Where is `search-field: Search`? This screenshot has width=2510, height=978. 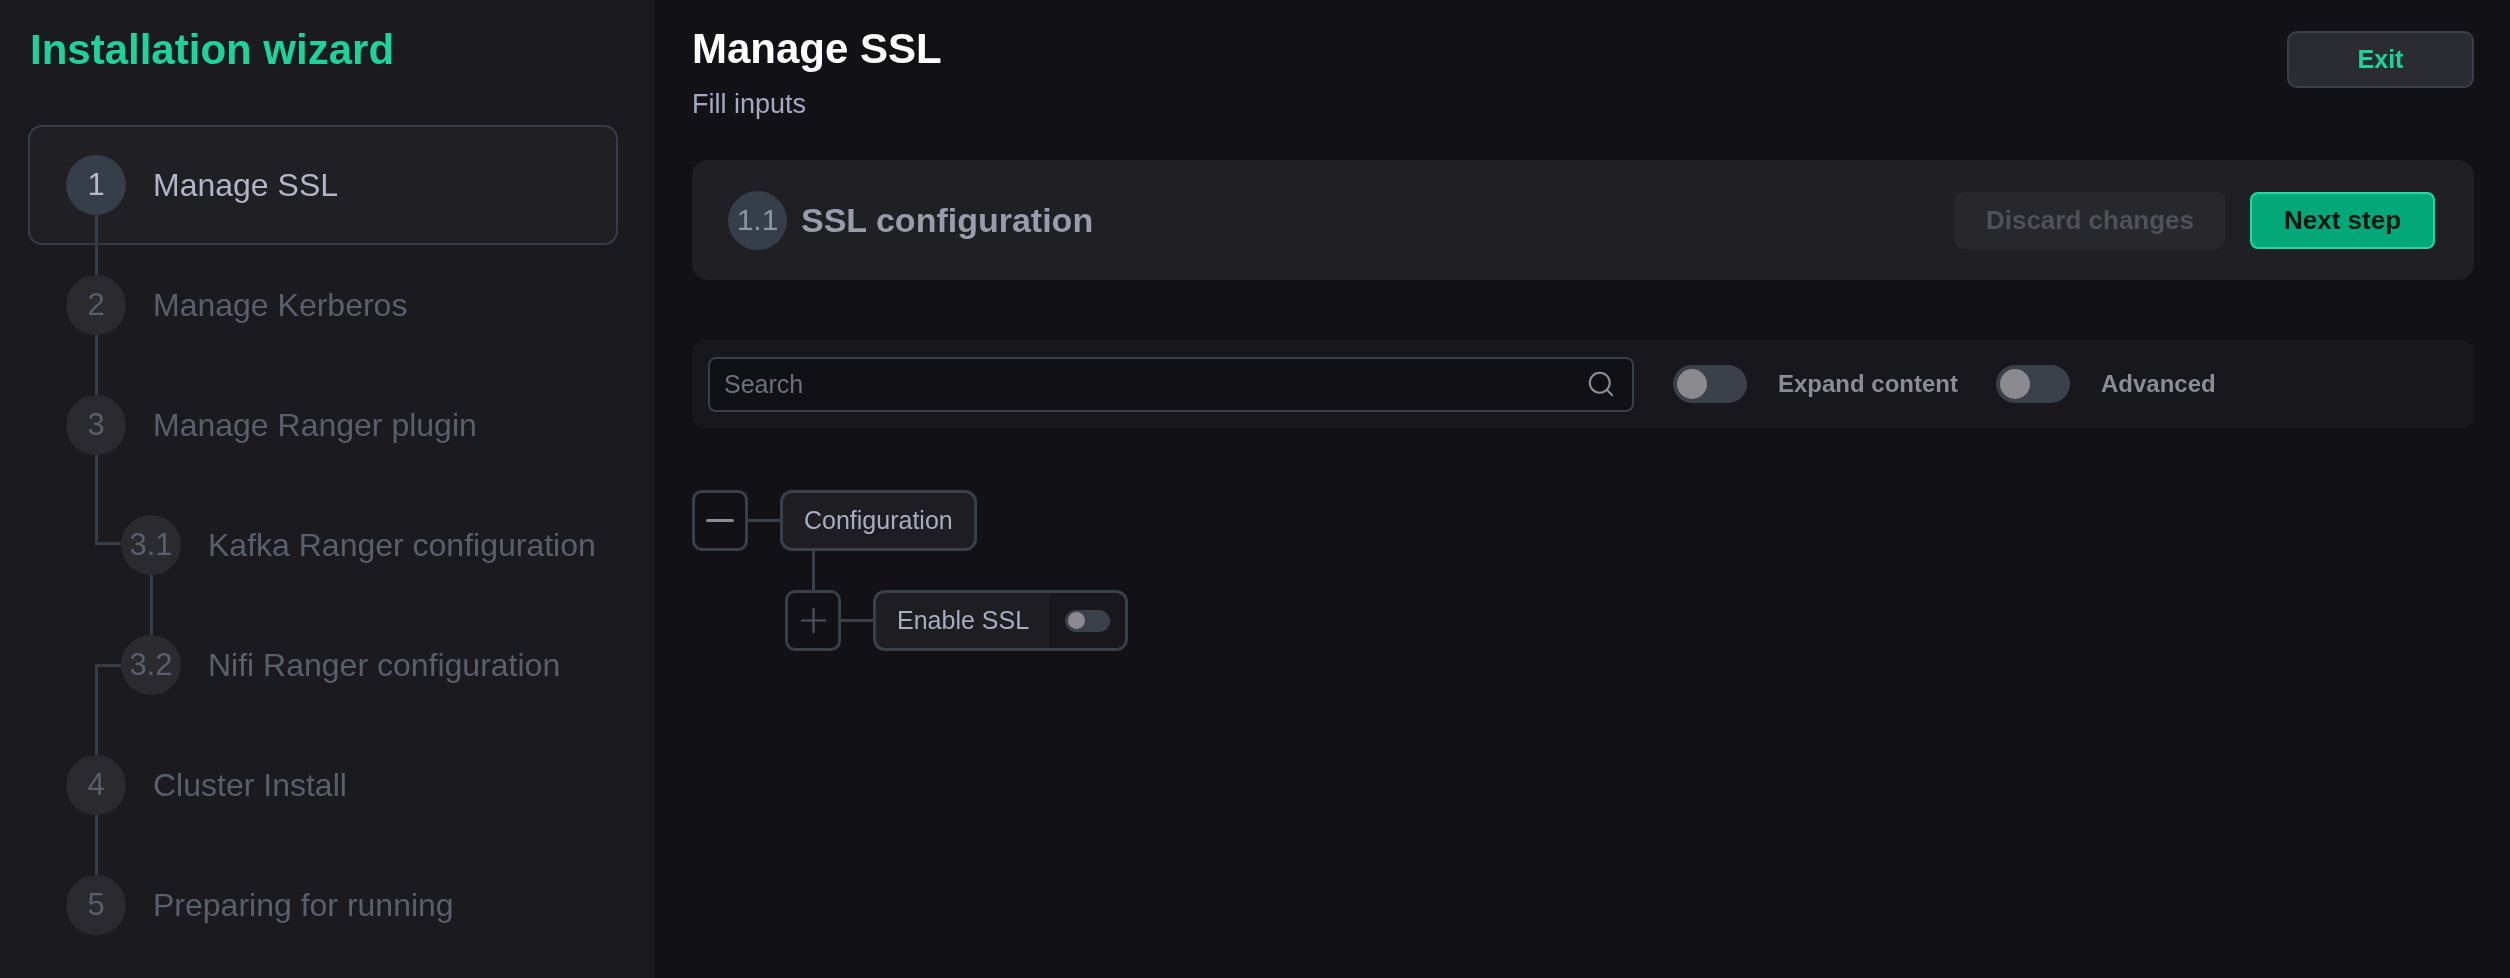
search-field: Search is located at coordinates (1171, 384).